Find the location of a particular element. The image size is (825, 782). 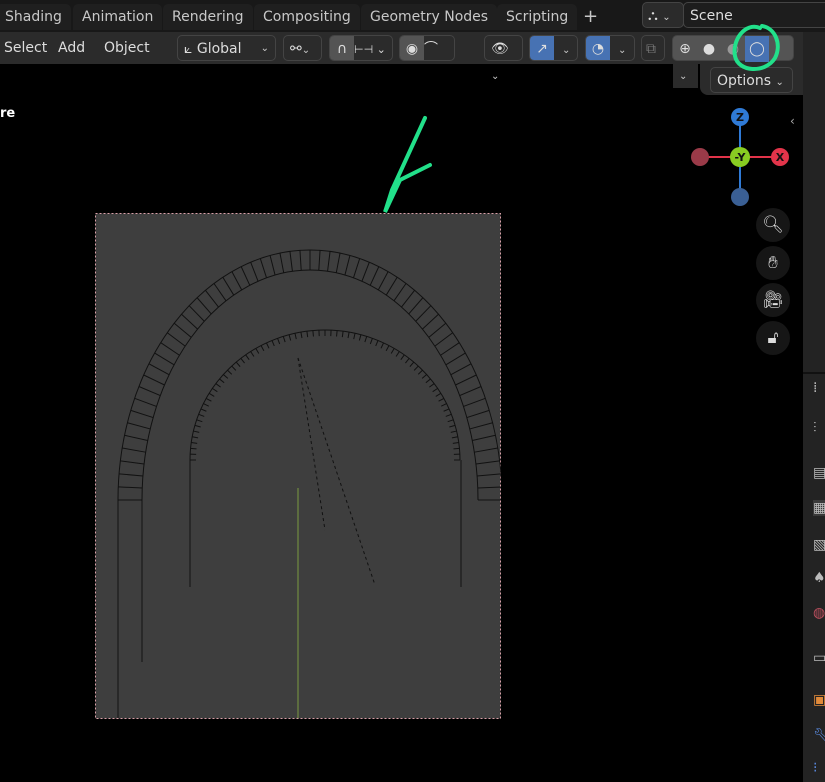

render-properties-icon: ▤ is located at coordinates (819, 473).